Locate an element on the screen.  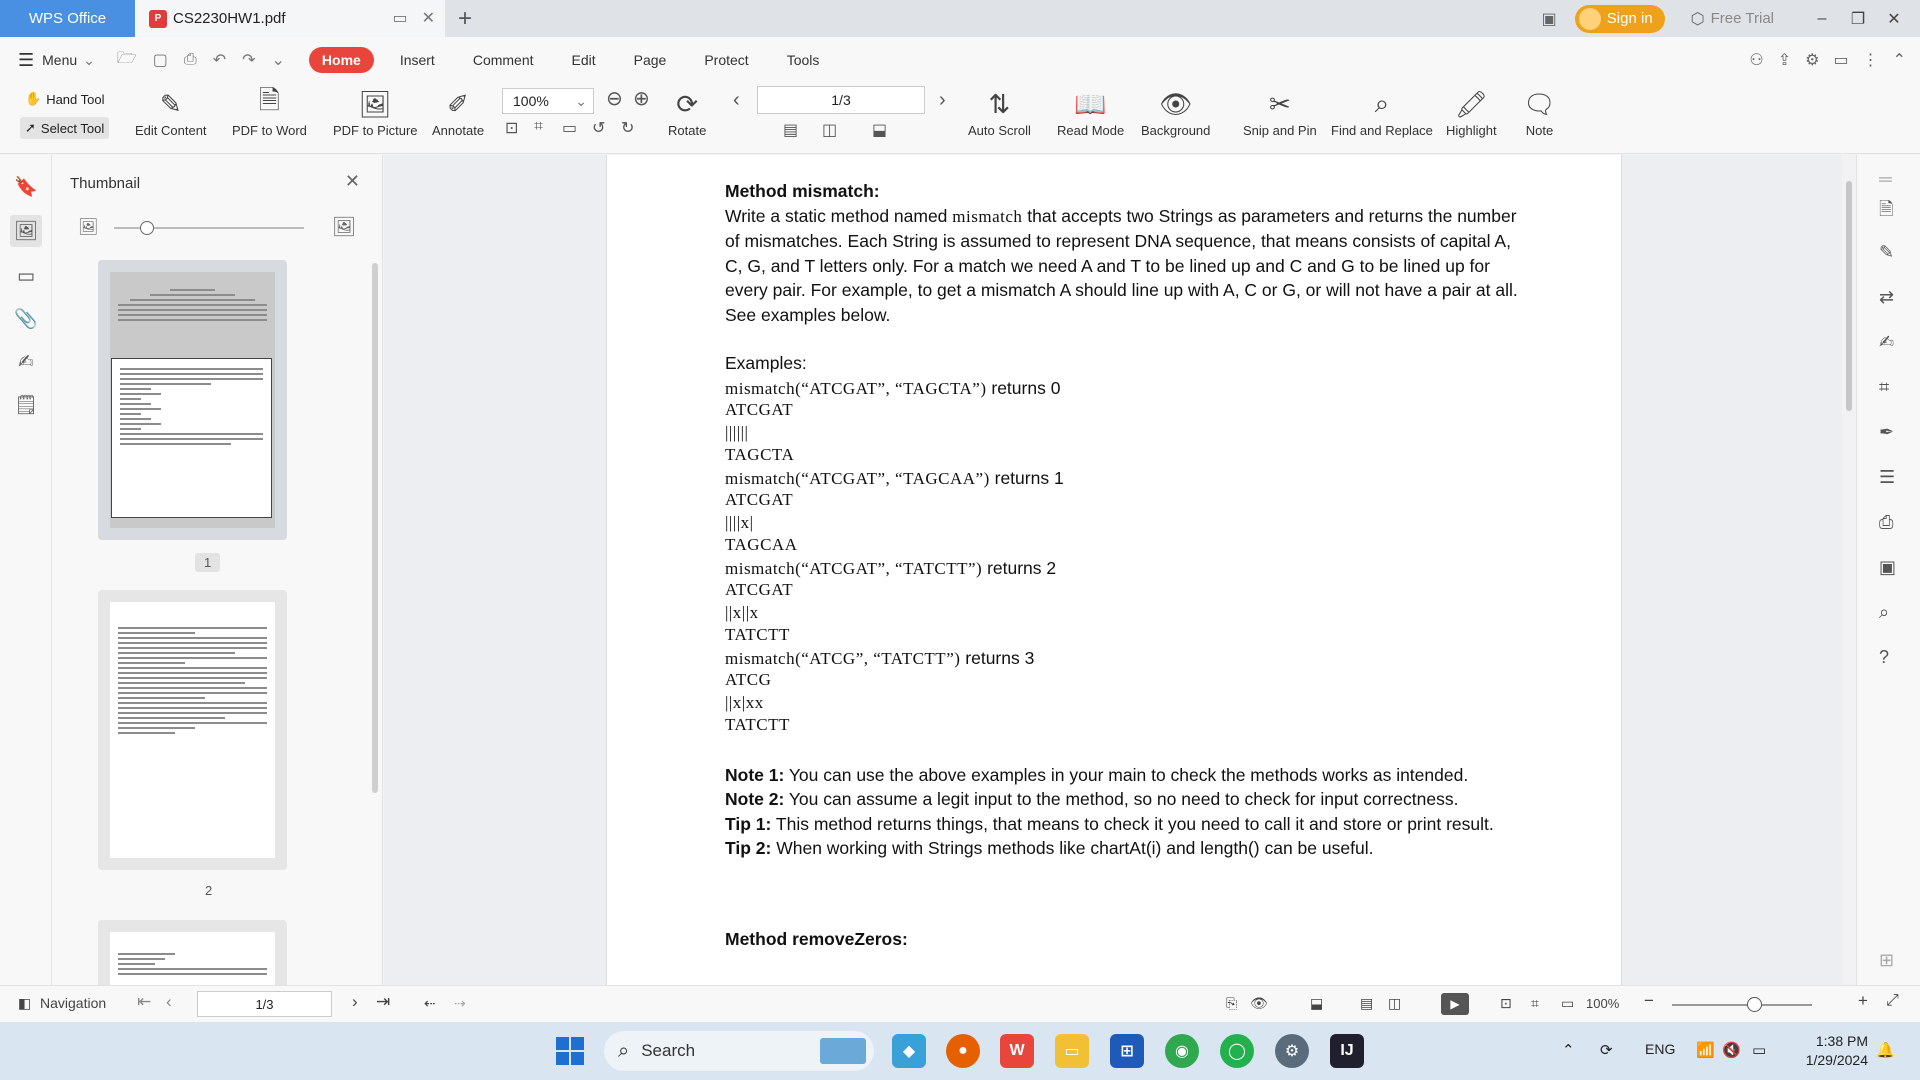
fit-width-icon: ▭ is located at coordinates (1567, 1003).